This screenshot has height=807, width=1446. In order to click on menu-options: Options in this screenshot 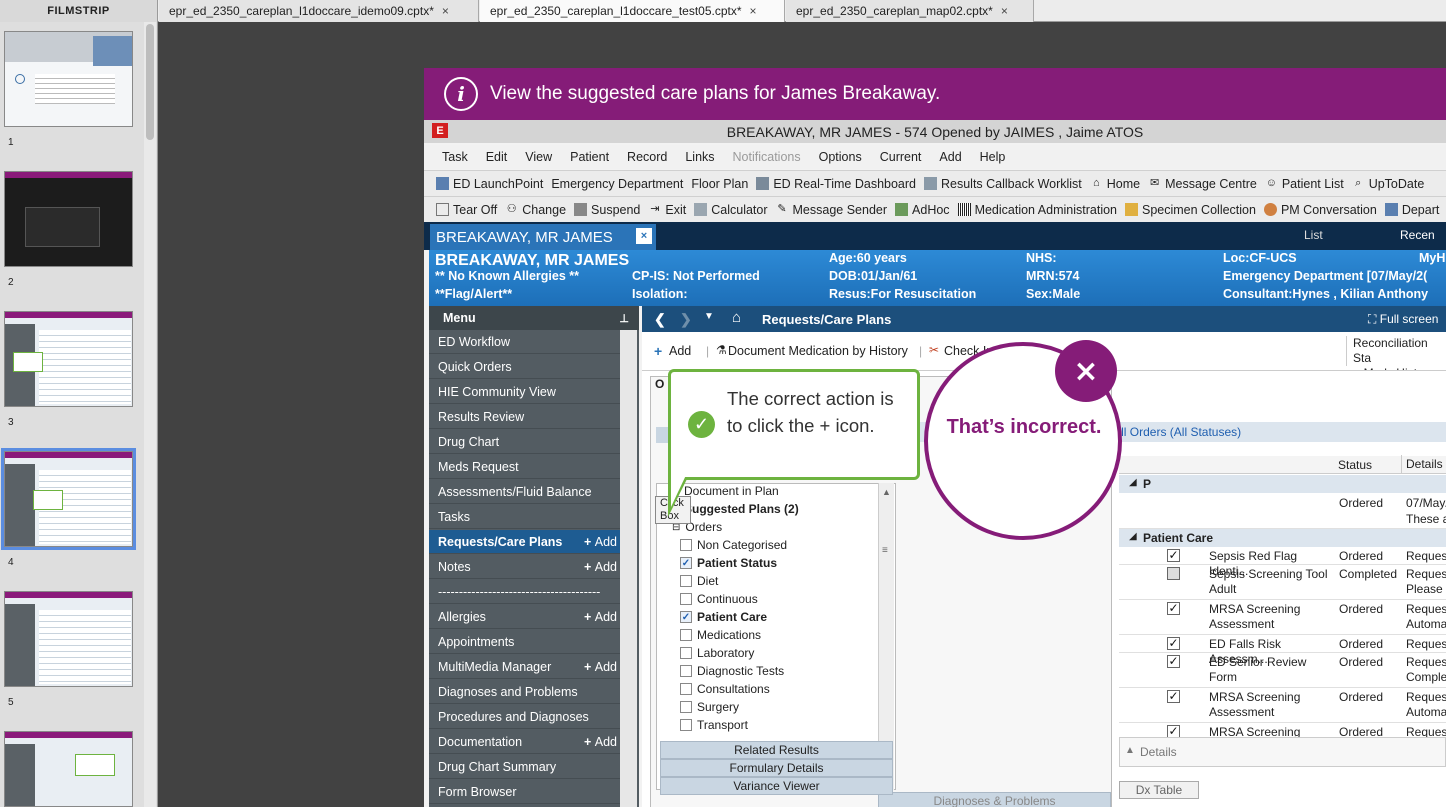, I will do `click(840, 157)`.